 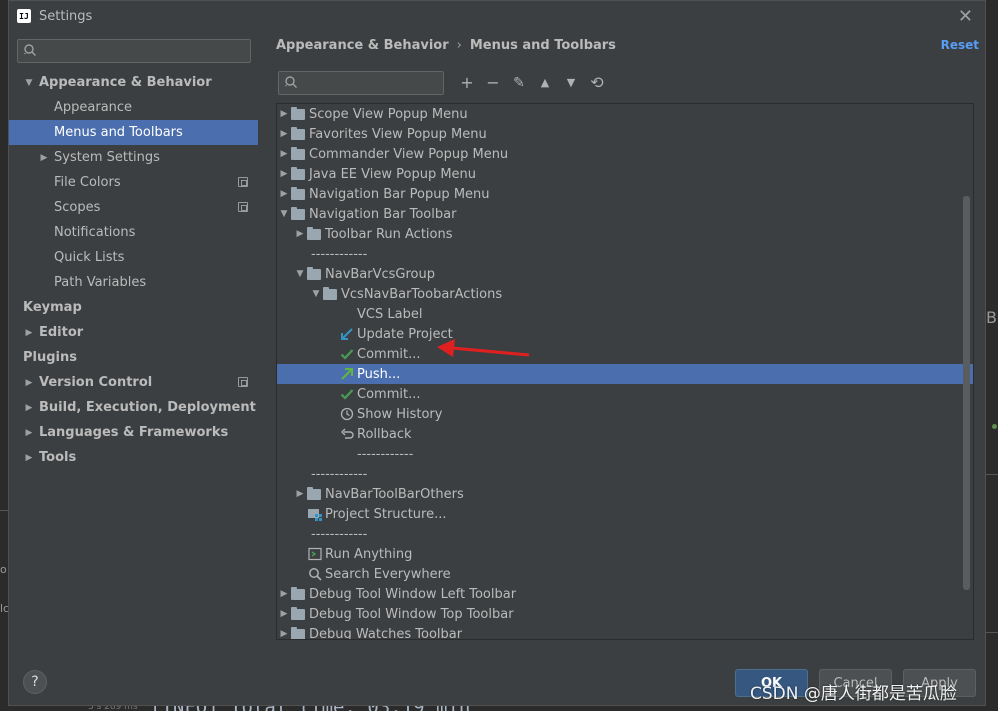 I want to click on background-gutter-text: o, so click(x=3, y=569).